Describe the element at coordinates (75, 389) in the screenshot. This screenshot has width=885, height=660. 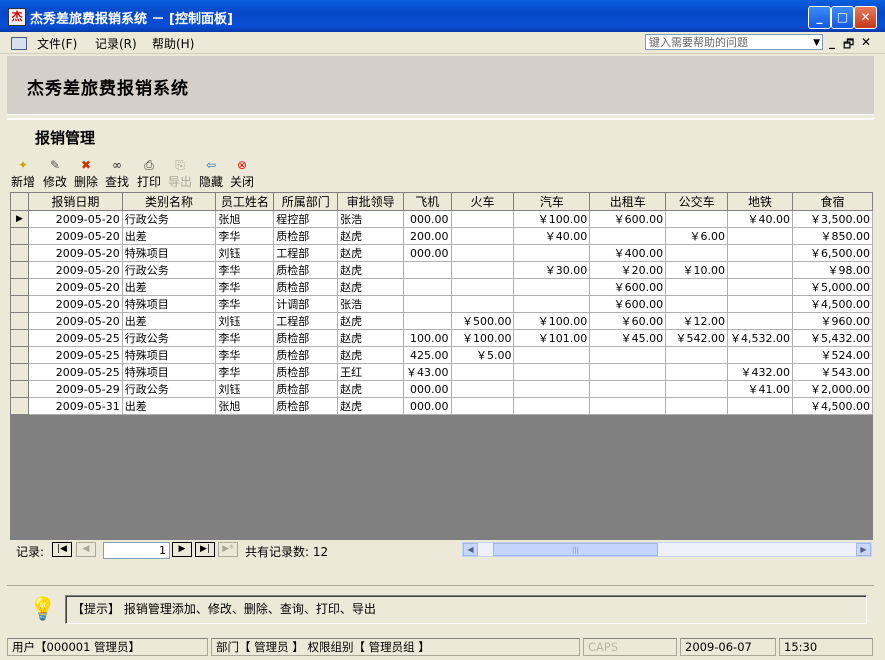
I see `table-cell: 2009-05-29` at that location.